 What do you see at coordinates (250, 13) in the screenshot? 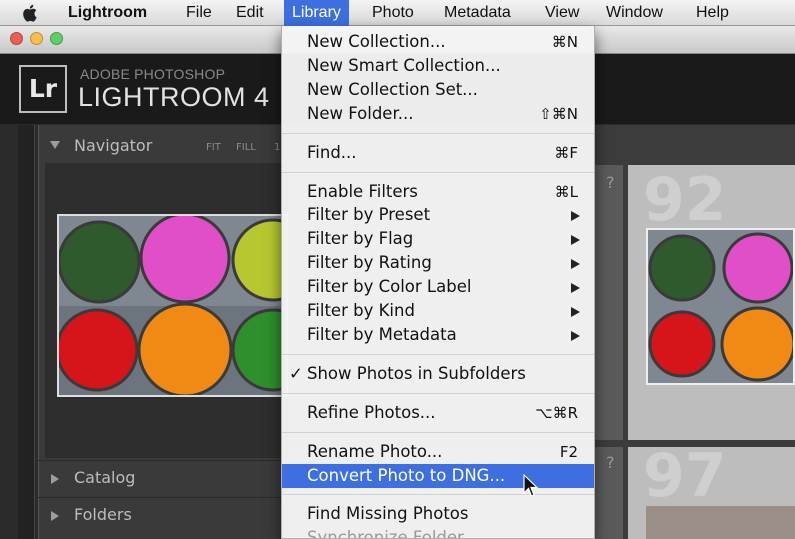
I see `menu-edit: Edit` at bounding box center [250, 13].